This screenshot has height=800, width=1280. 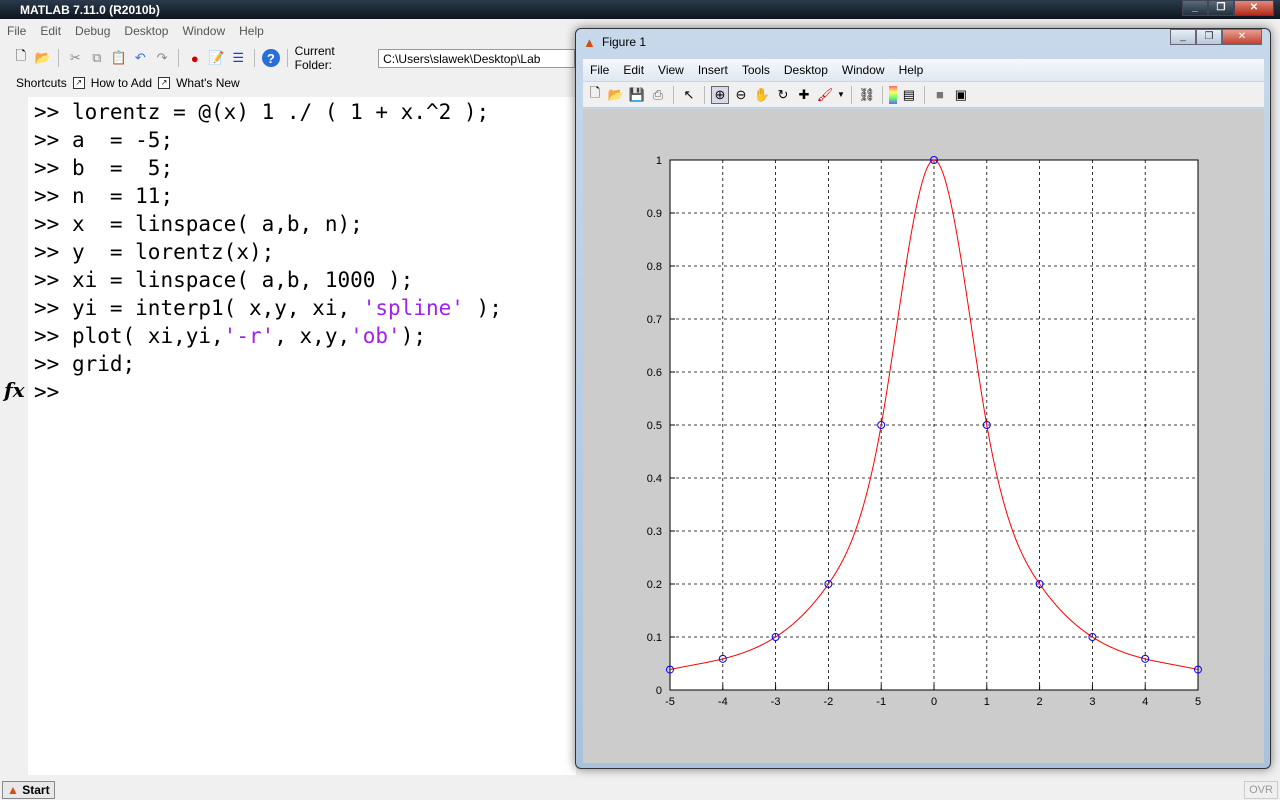 What do you see at coordinates (756, 70) in the screenshot?
I see `figure-menu-tools: Tools` at bounding box center [756, 70].